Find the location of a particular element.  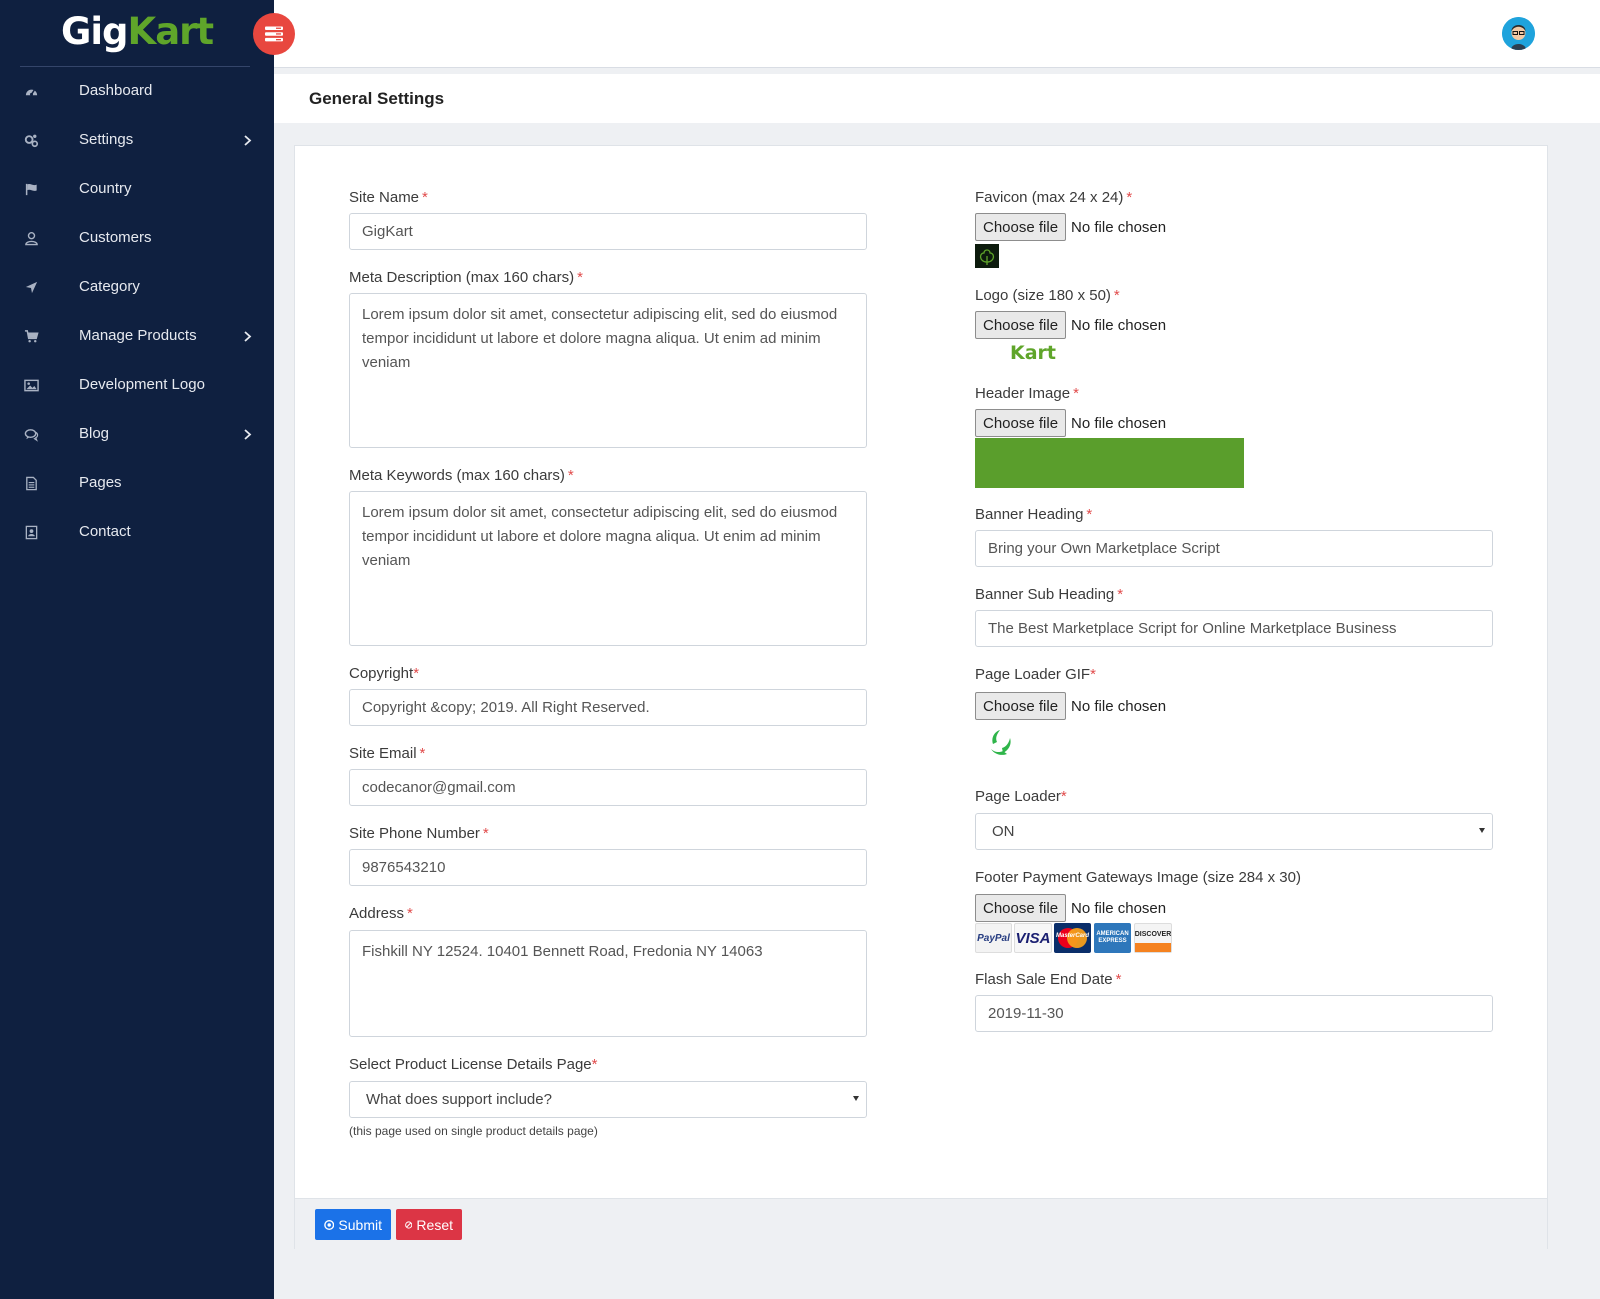

user-avatar is located at coordinates (1518, 33).